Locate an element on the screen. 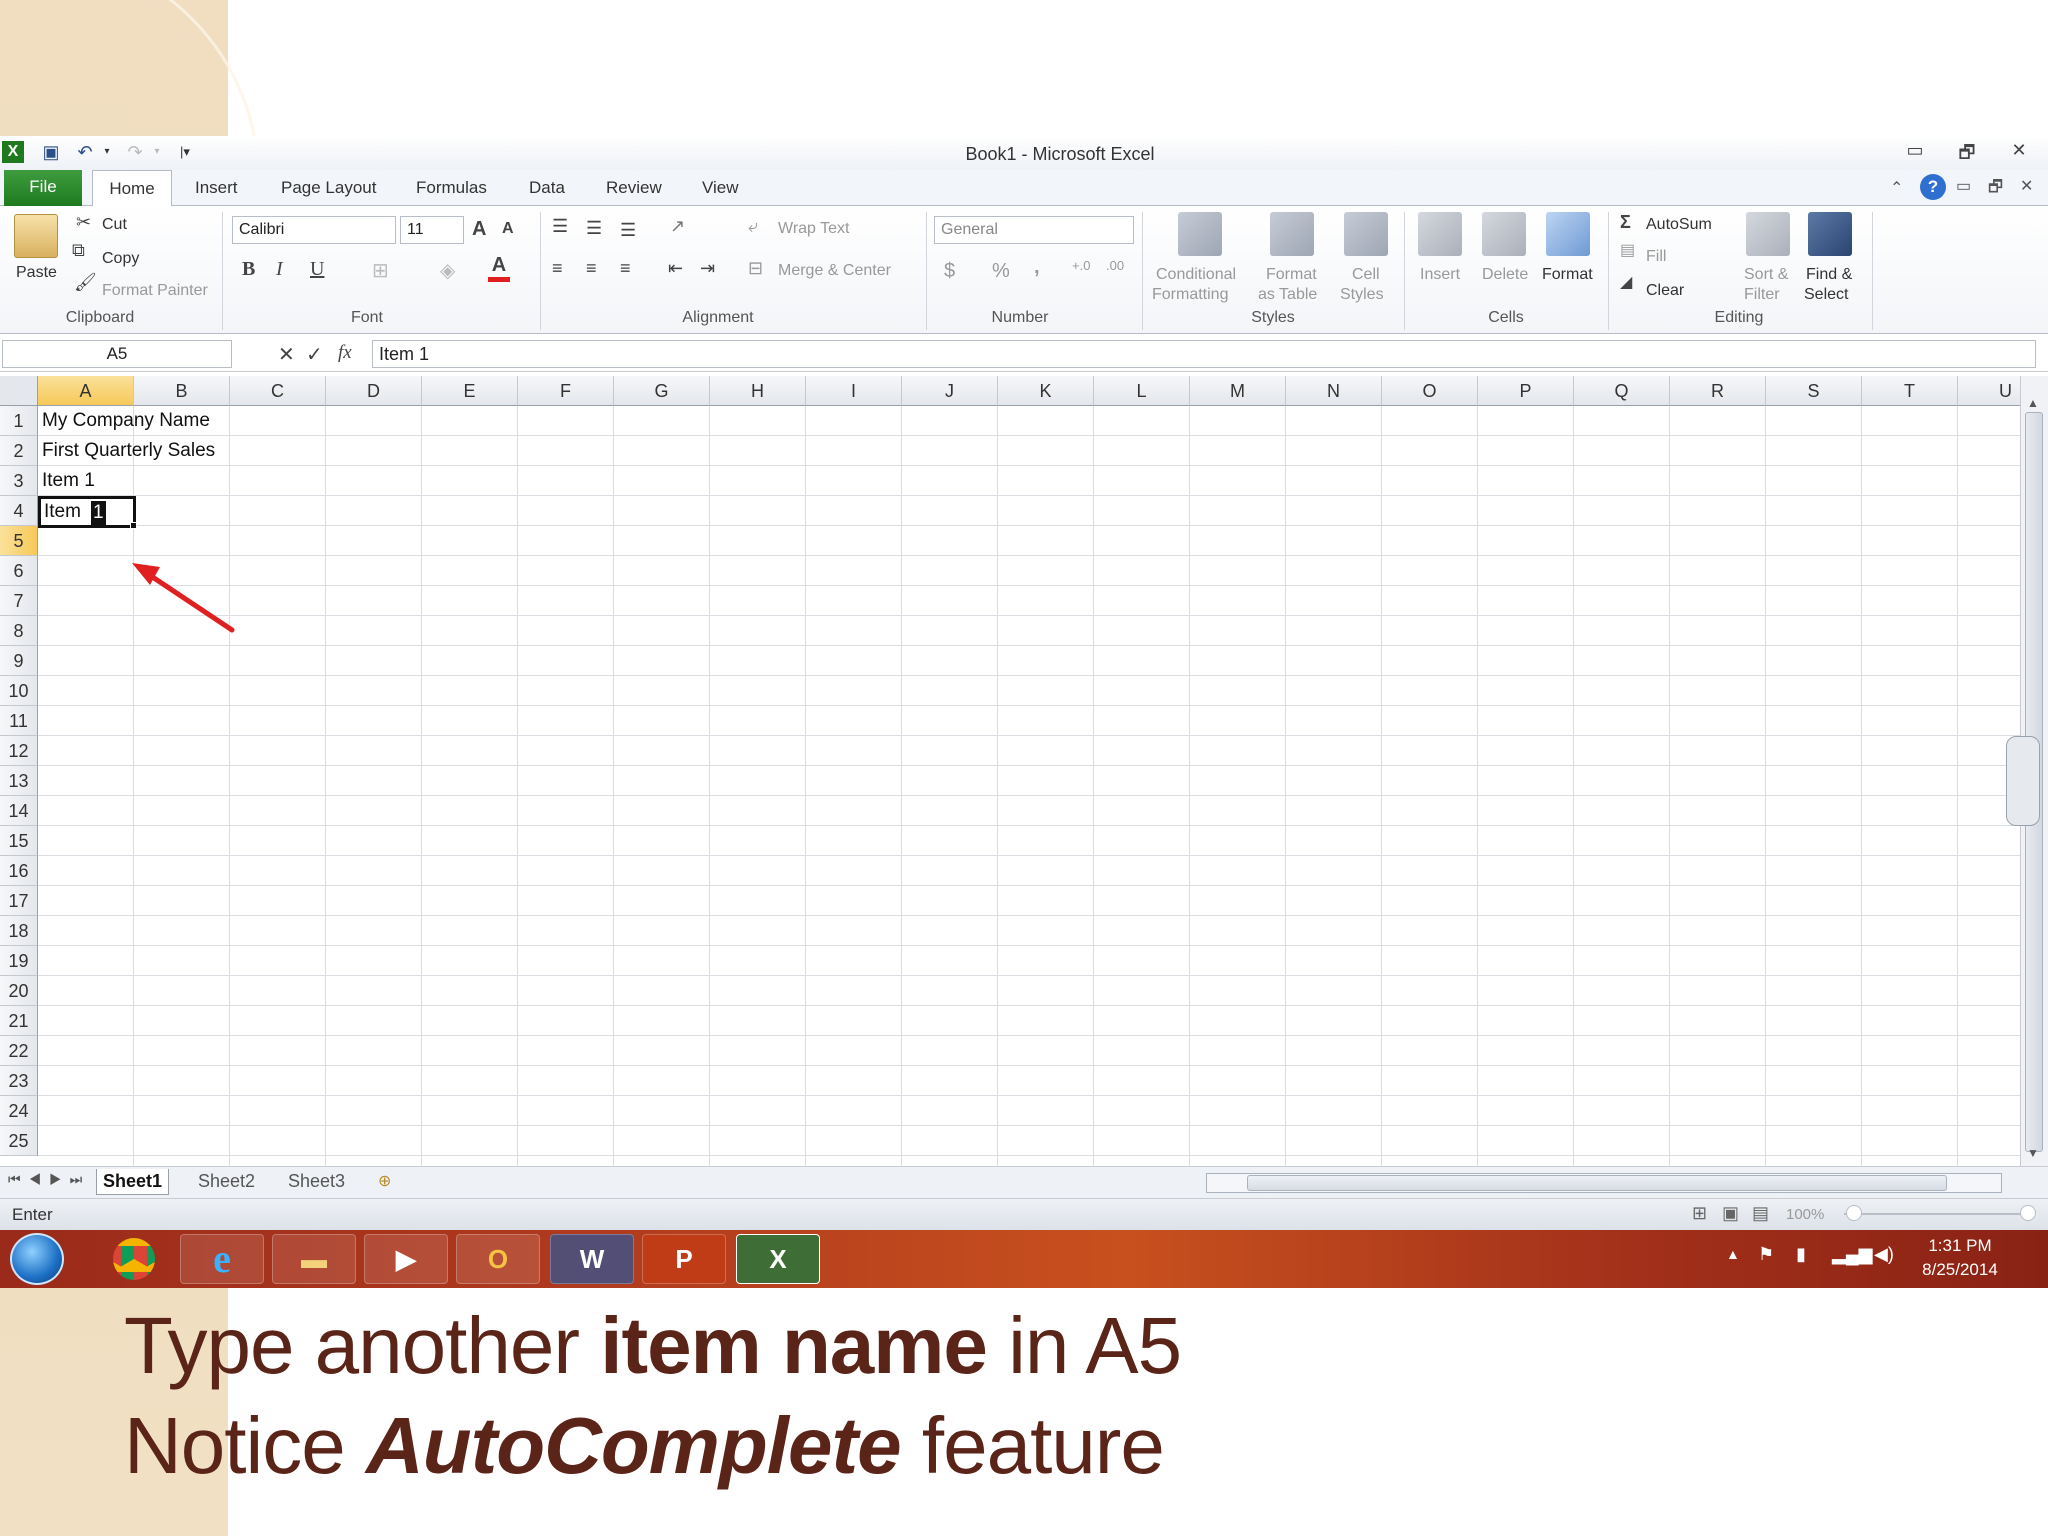 Image resolution: width=2048 pixels, height=1536 pixels. caption-2-text-b: AutoComplete is located at coordinates (633, 1445).